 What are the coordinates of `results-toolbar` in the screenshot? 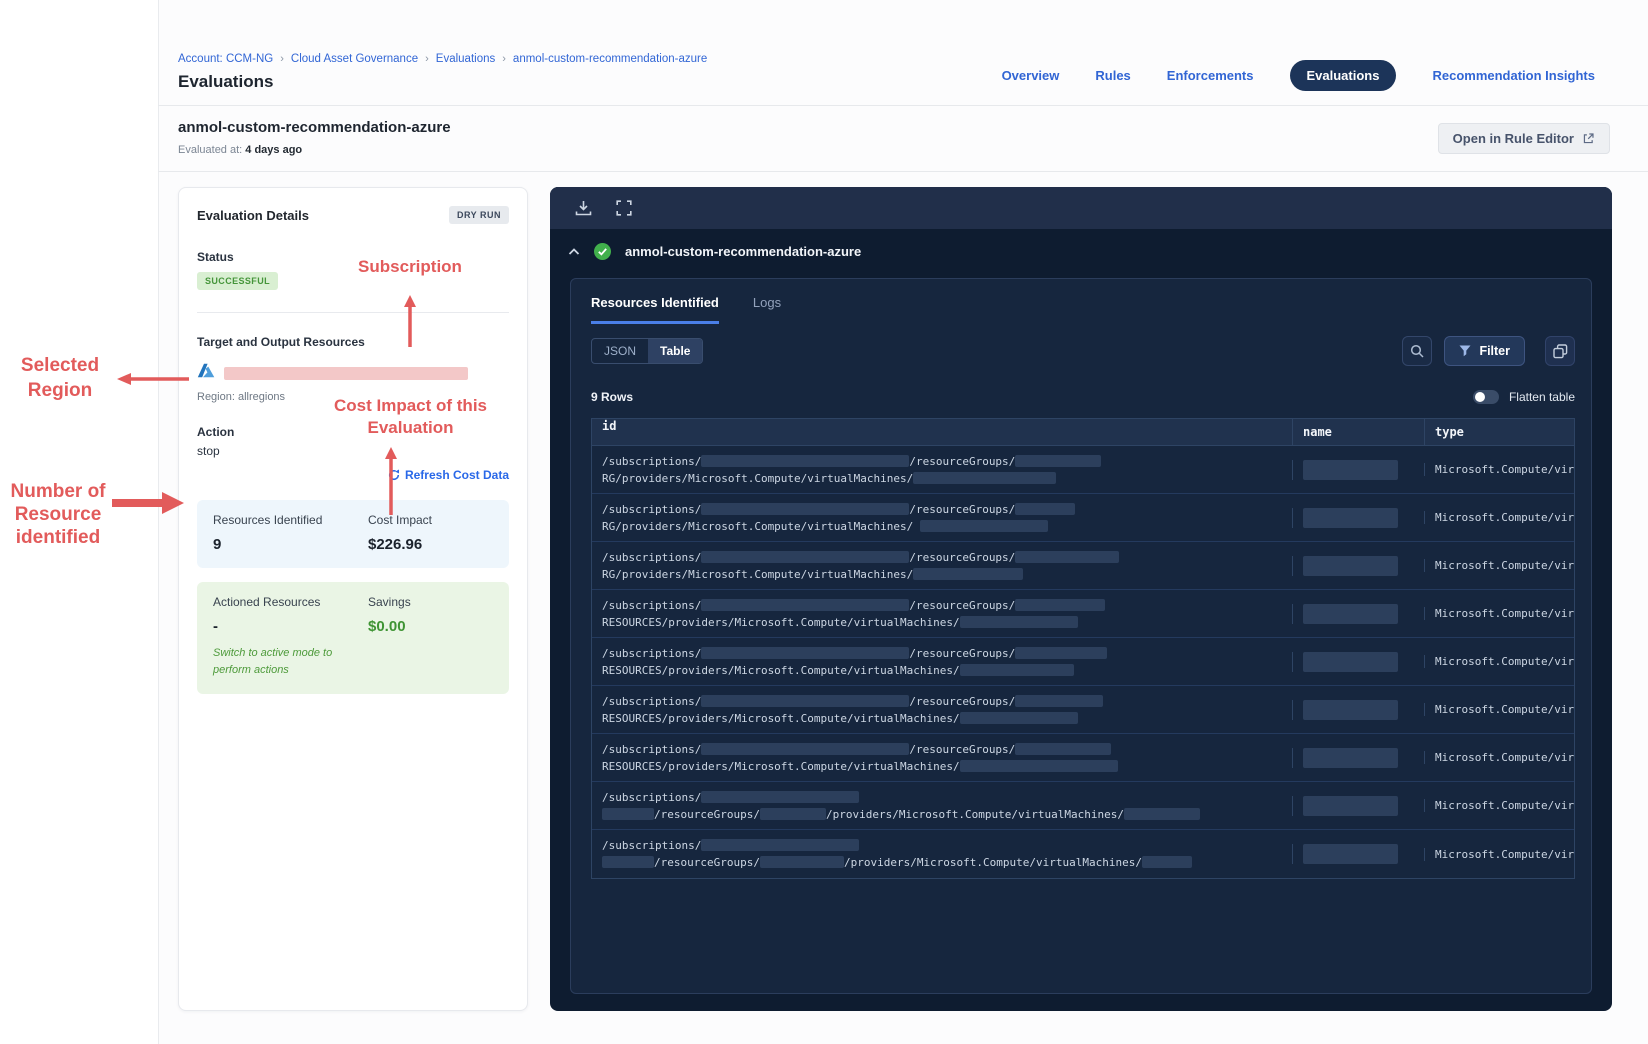 It's located at (1081, 208).